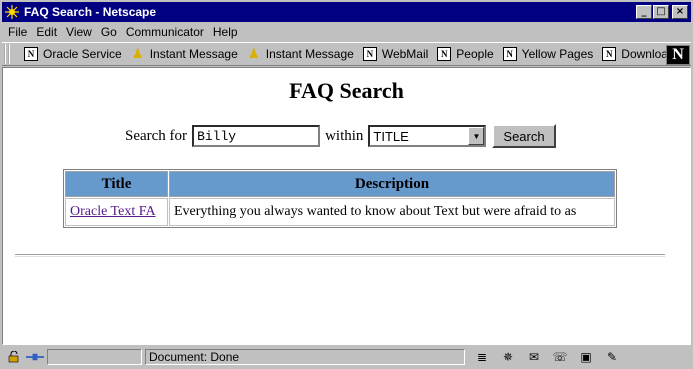 The width and height of the screenshot is (693, 369). Describe the element at coordinates (508, 357) in the screenshot. I see `navigator-icon: ✵` at that location.